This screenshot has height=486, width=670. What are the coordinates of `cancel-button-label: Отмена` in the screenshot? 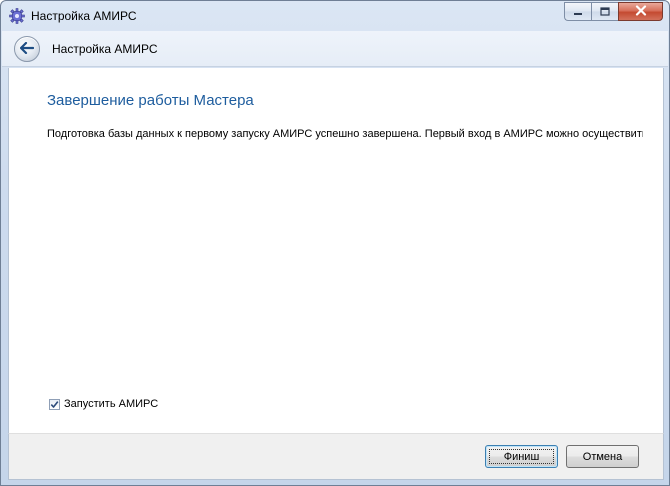 It's located at (602, 456).